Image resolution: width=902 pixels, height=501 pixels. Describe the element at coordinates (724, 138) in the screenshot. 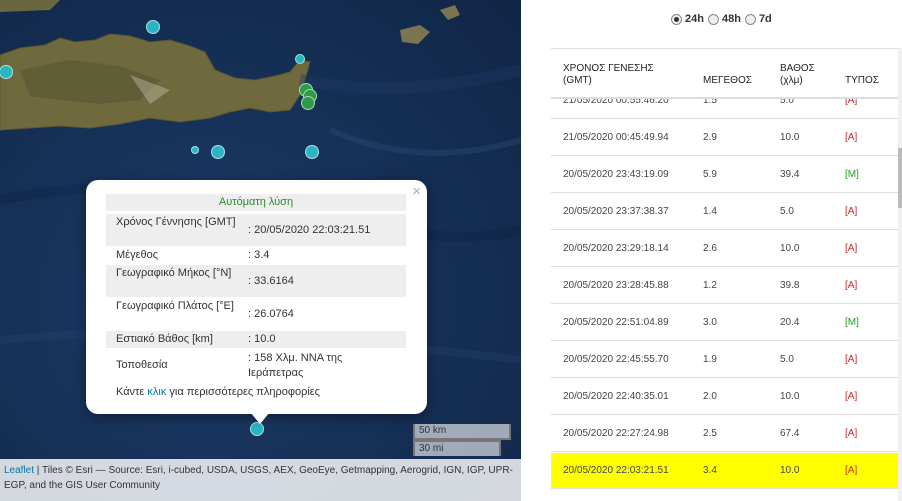

I see `table-row: 21/05/2020 00:45:49.94 2.9 10.0 [A]` at that location.